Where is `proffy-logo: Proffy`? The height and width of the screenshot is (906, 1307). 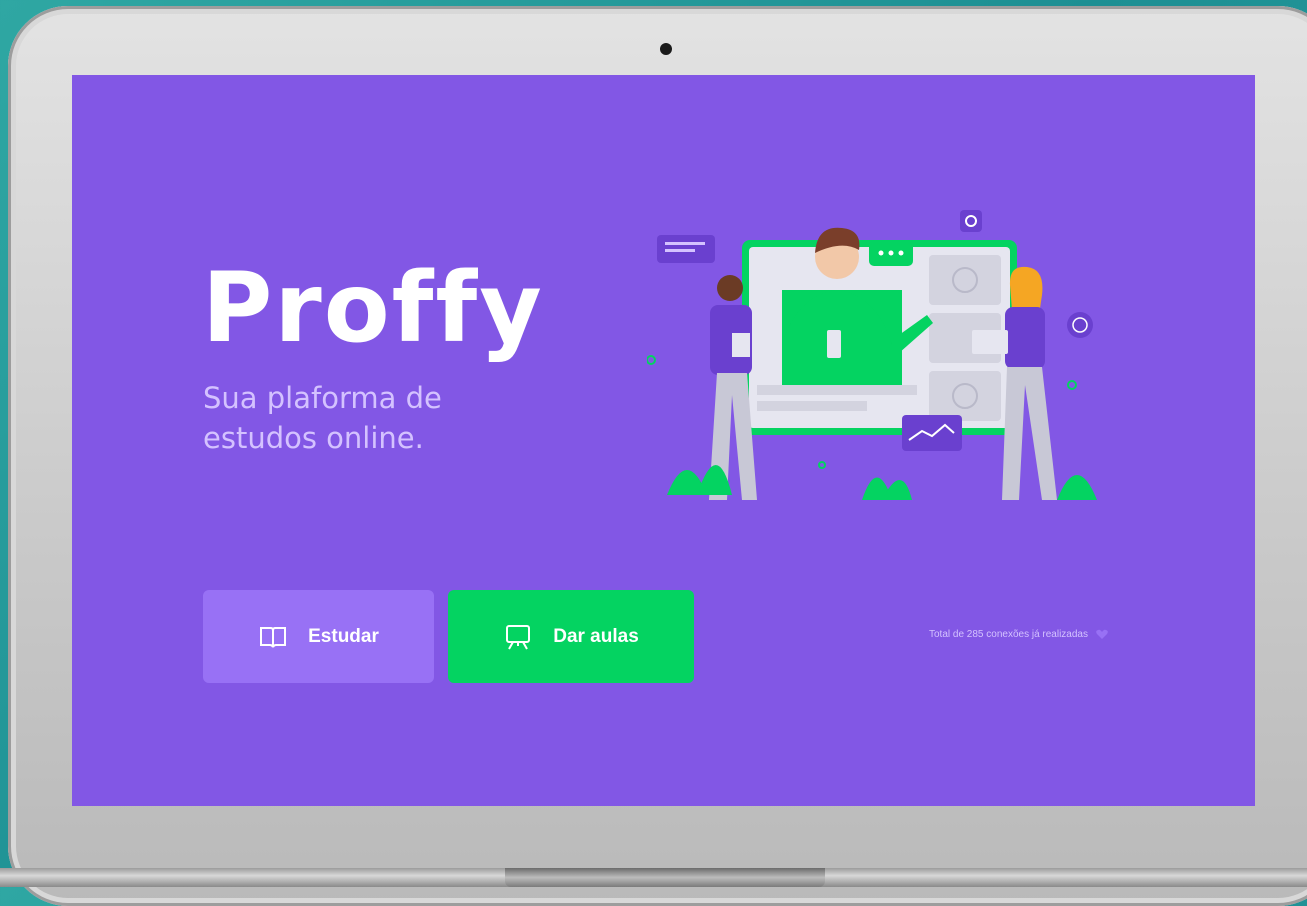 proffy-logo: Proffy is located at coordinates (373, 309).